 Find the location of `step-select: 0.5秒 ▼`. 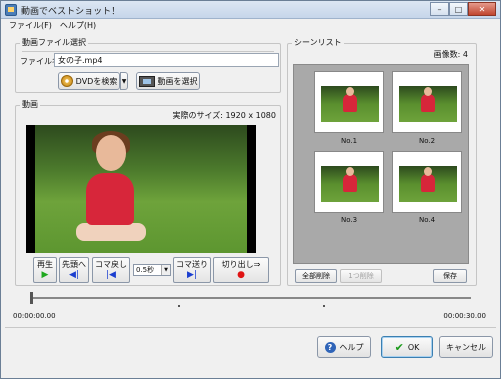

step-select: 0.5秒 ▼ is located at coordinates (152, 270).